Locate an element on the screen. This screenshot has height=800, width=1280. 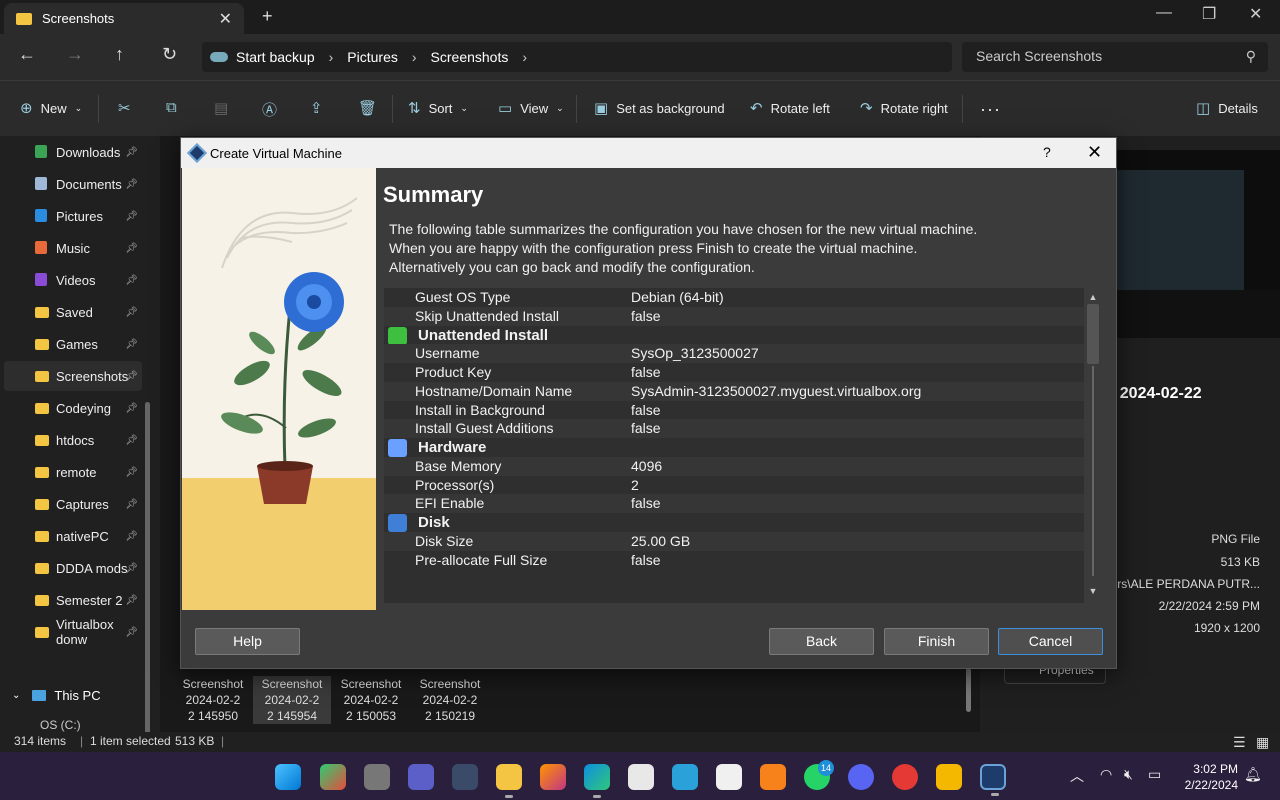
table-row: Base Memory 4096 is located at coordinates (734, 466).